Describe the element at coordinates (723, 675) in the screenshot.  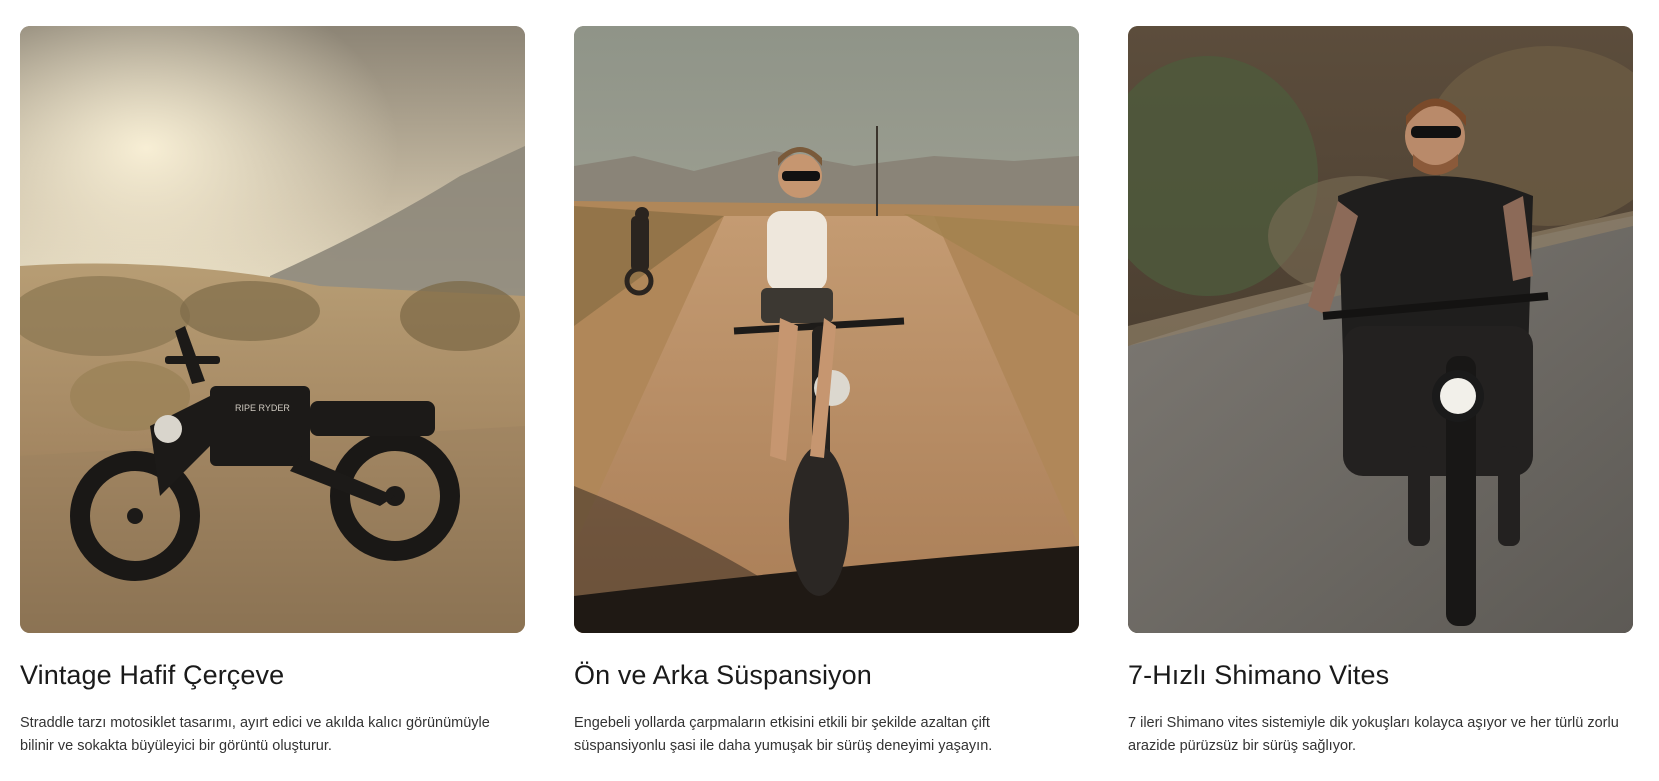
I see `feature-title-suspension: Ön ve Arka Süspansiyon` at that location.